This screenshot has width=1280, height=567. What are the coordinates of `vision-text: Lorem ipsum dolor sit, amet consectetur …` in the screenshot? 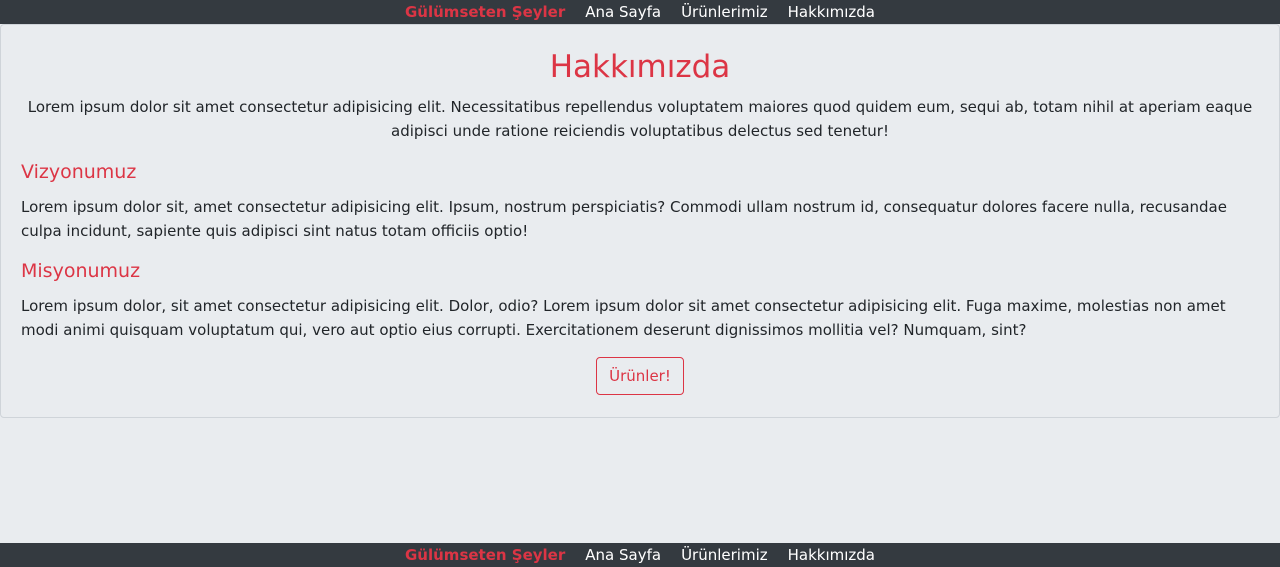 It's located at (624, 219).